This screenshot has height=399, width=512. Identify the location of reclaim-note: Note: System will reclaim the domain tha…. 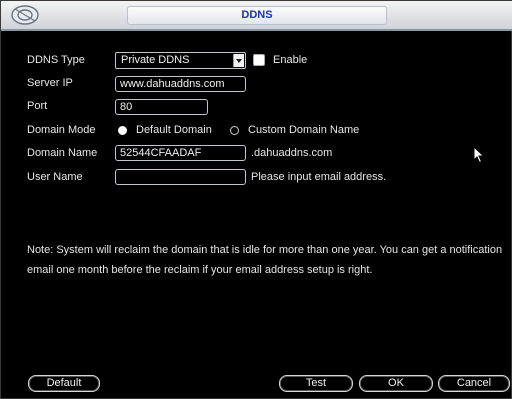
(265, 260).